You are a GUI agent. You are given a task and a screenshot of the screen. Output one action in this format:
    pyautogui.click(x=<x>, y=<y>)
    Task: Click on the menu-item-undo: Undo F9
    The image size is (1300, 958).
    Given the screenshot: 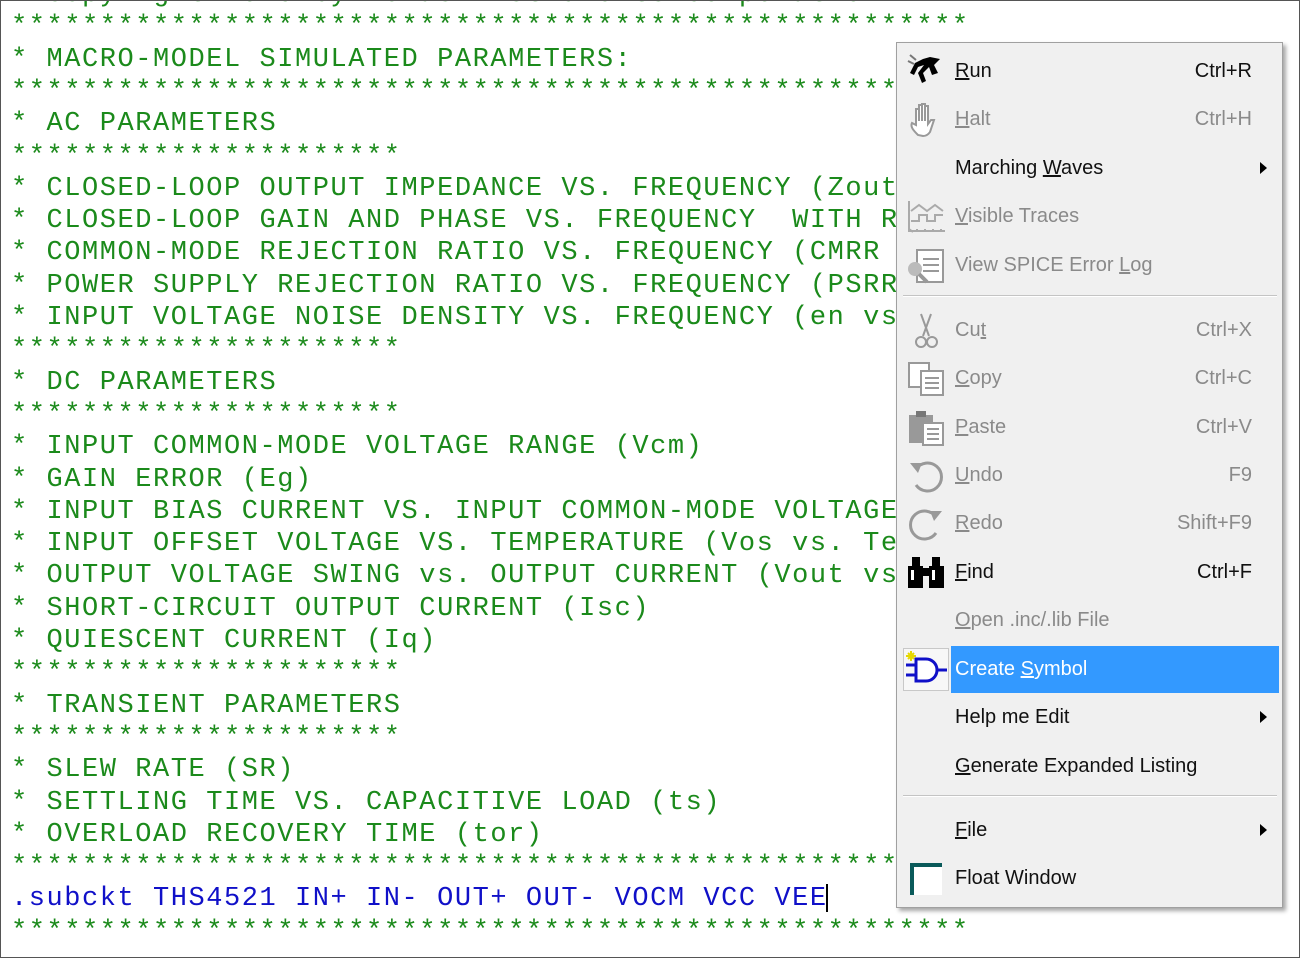 What is the action you would take?
    pyautogui.click(x=1090, y=475)
    